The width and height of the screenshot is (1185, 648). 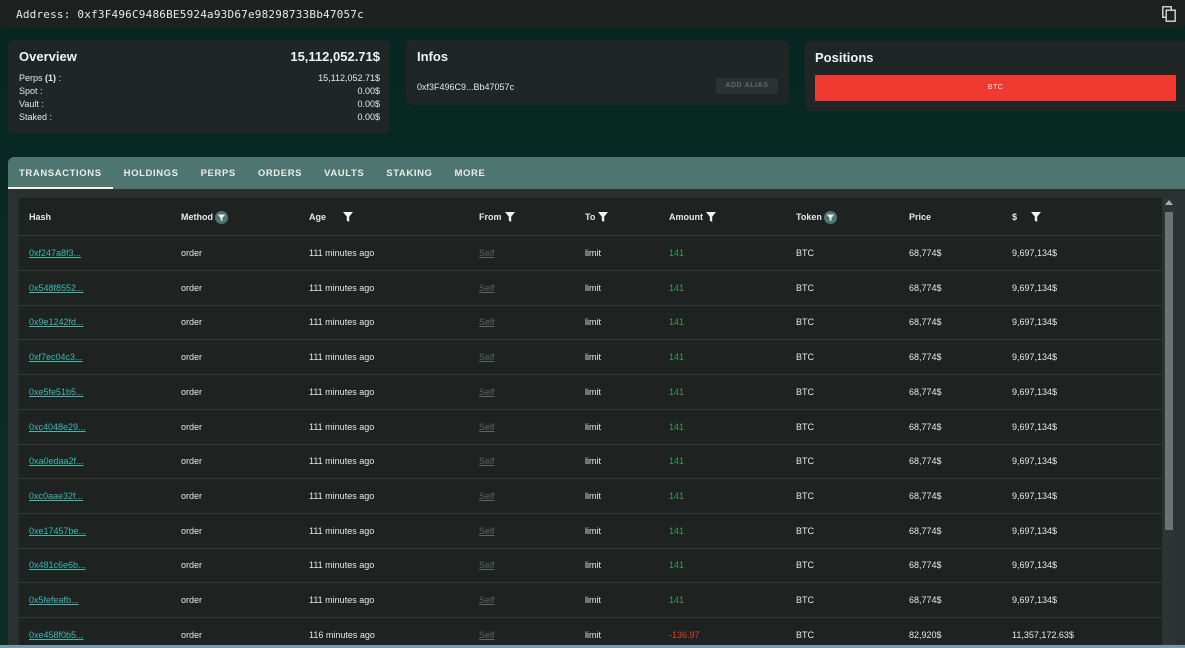 I want to click on copy-icon, so click(x=1169, y=14).